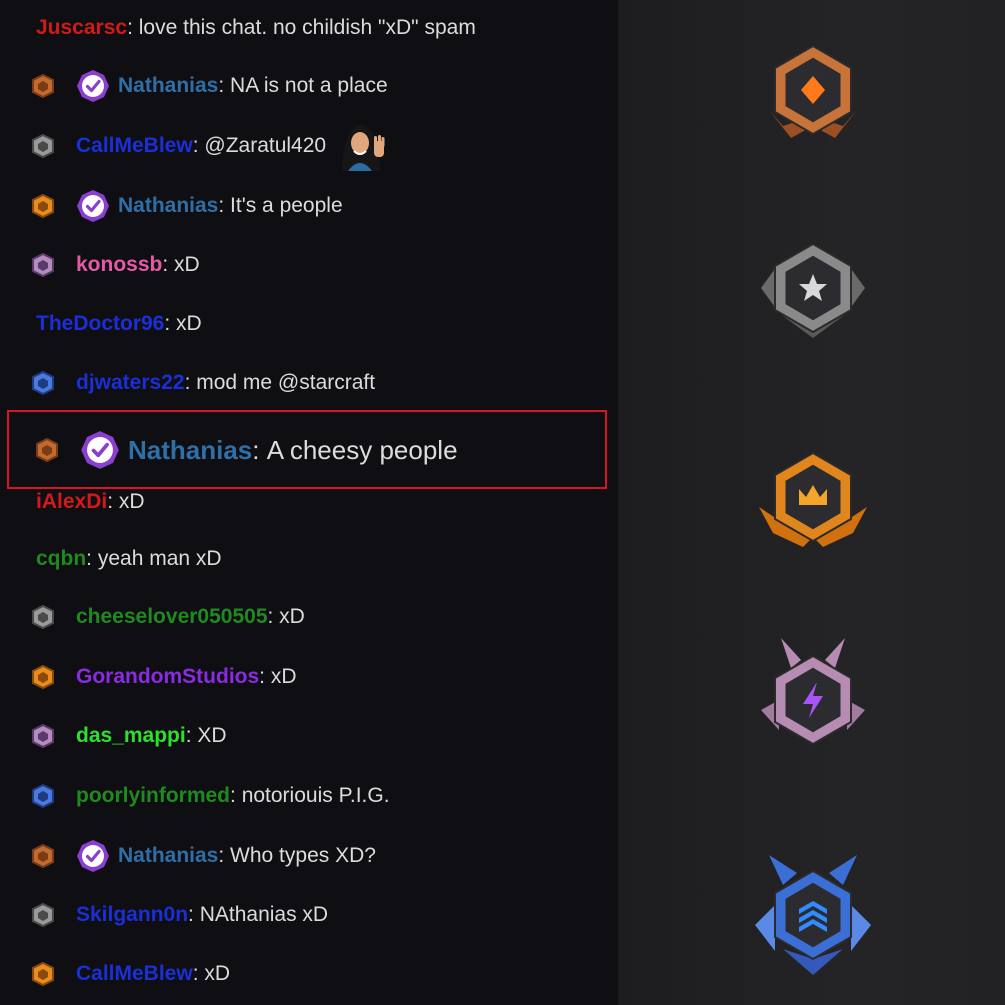  What do you see at coordinates (119, 265) in the screenshot?
I see `chat-username: konossb` at bounding box center [119, 265].